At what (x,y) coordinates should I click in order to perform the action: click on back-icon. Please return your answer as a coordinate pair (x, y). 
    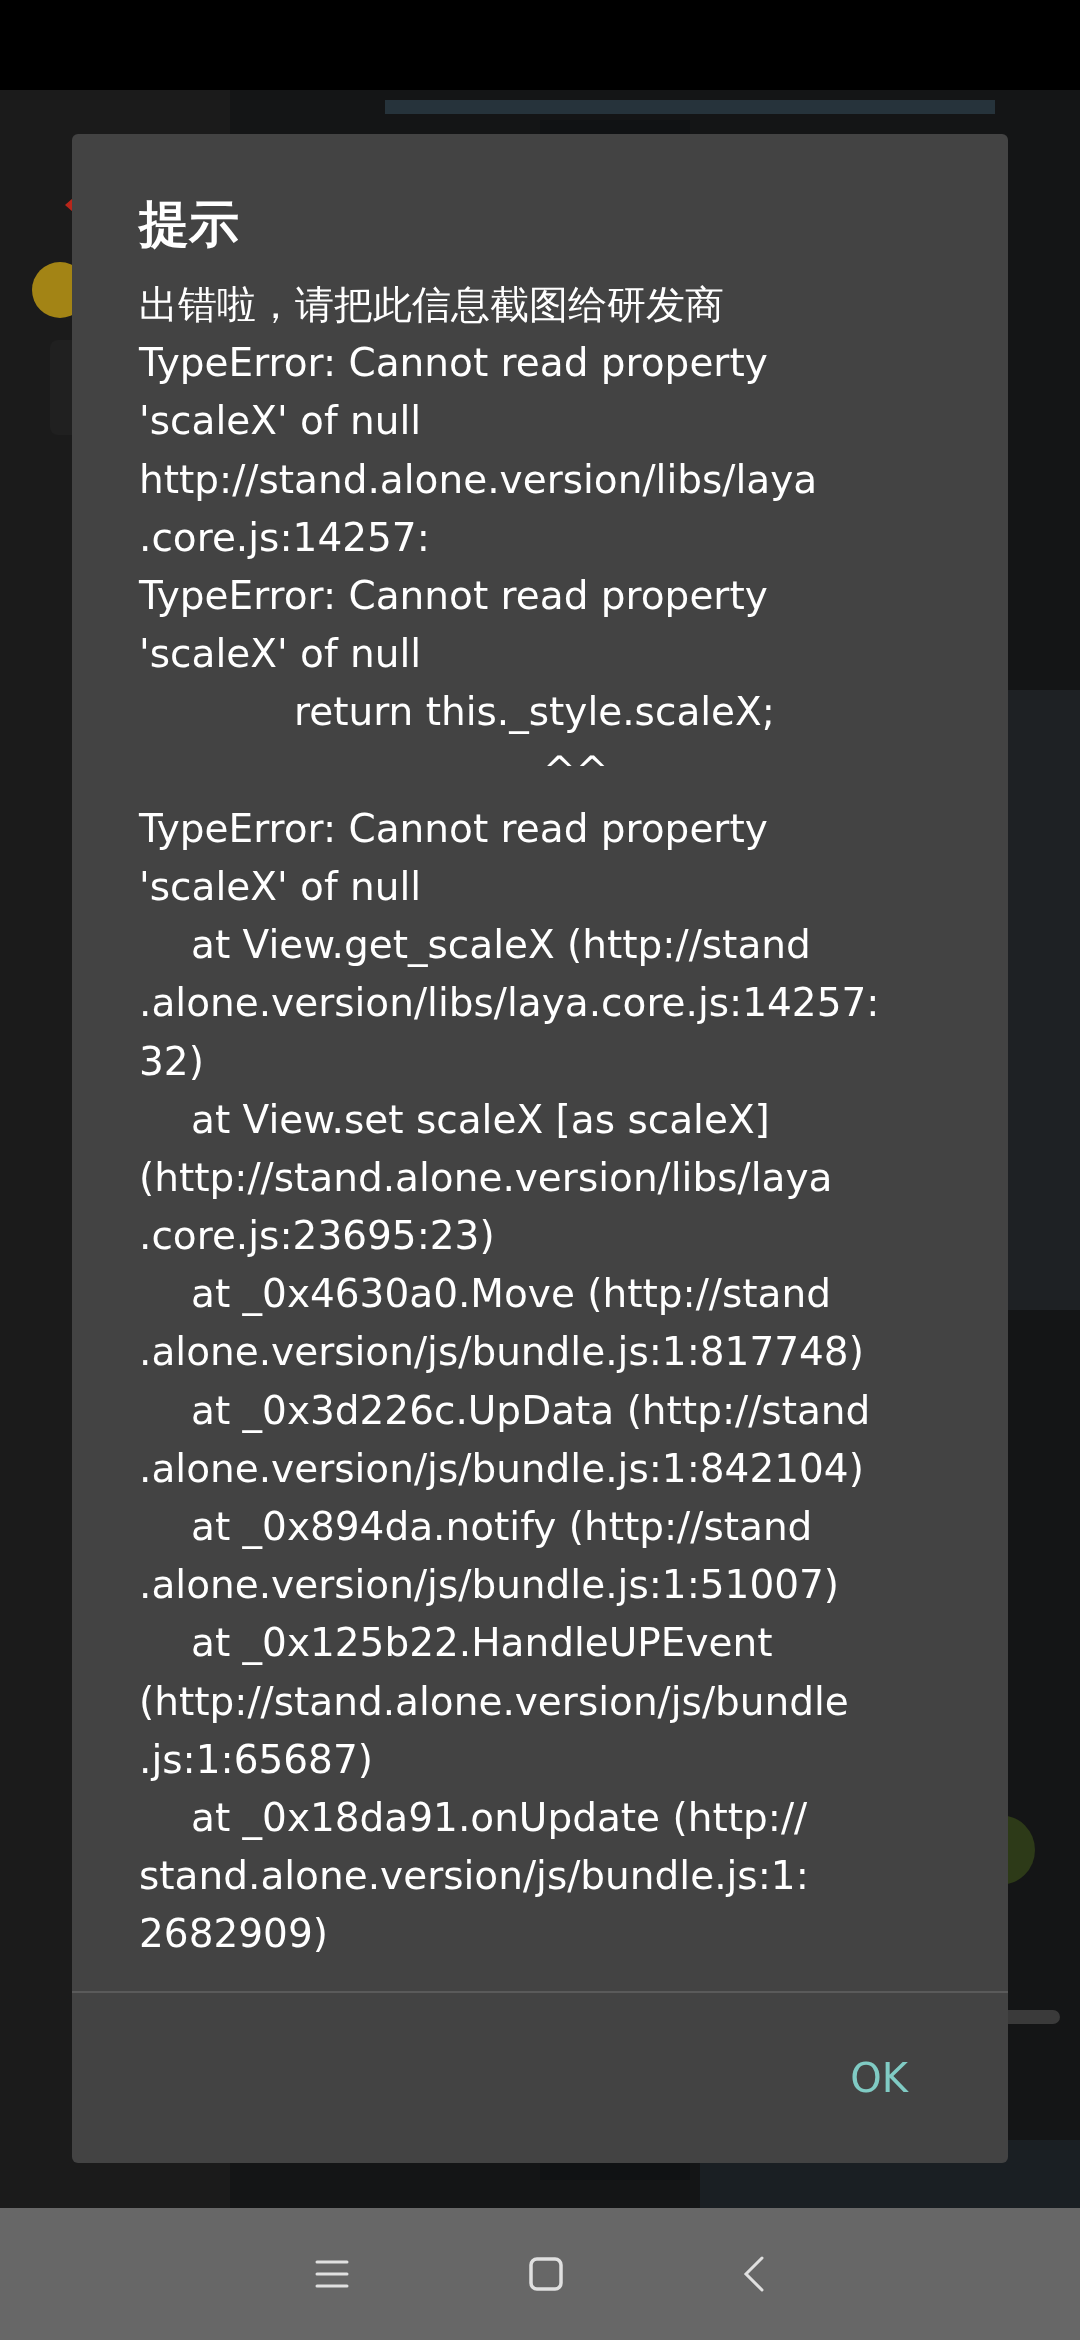
    Looking at the image, I should click on (754, 2274).